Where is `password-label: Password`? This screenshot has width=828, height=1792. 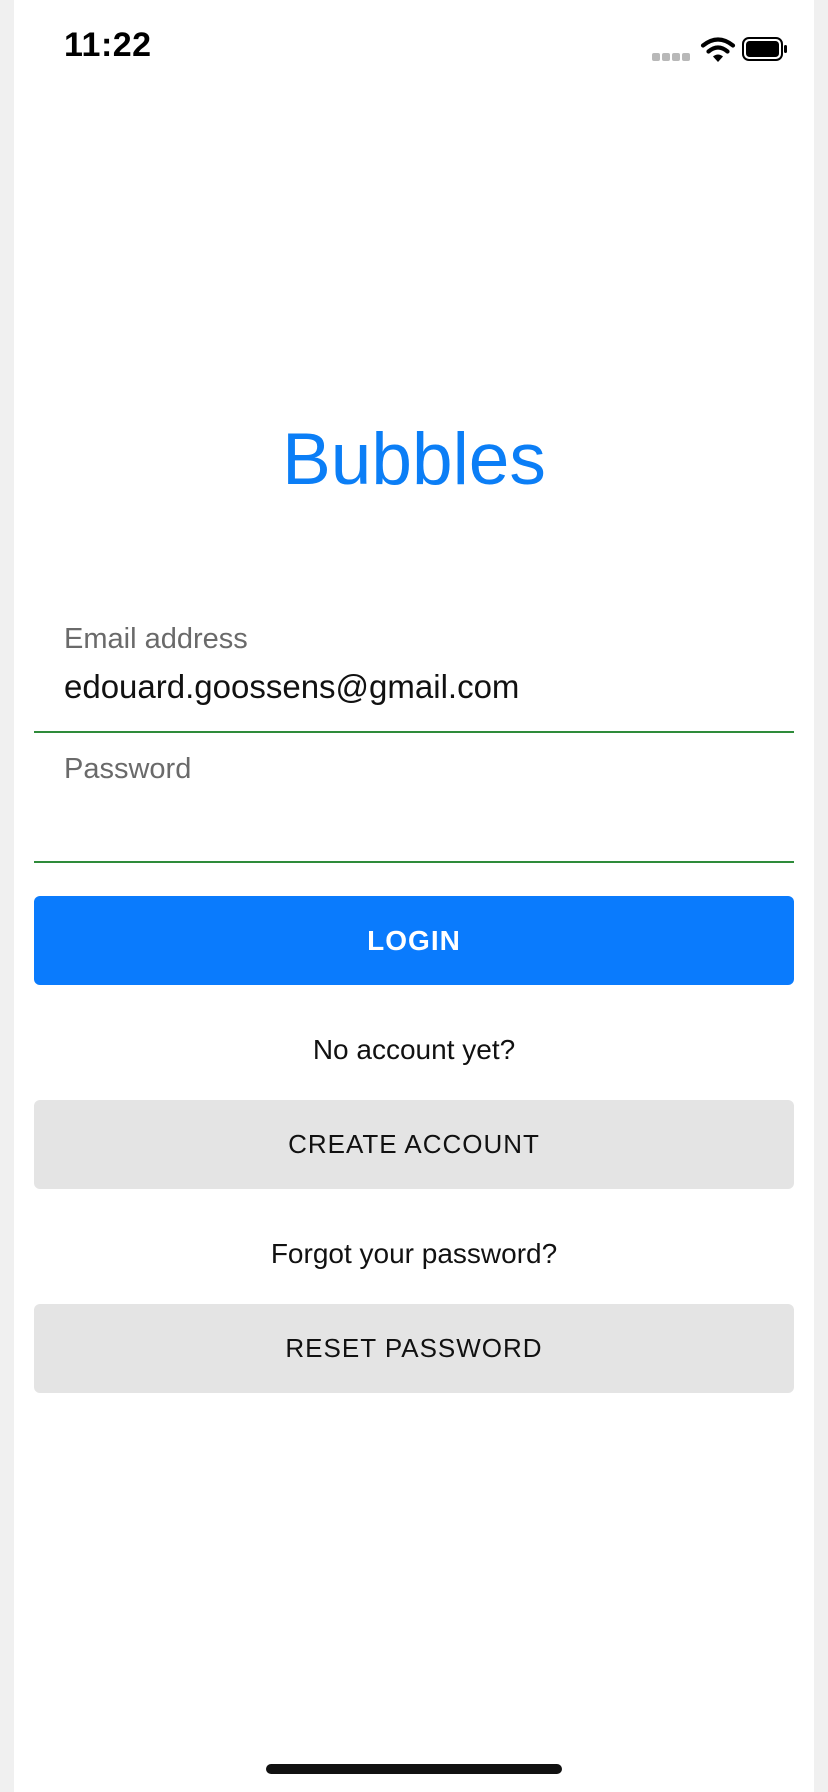
password-label: Password is located at coordinates (128, 769).